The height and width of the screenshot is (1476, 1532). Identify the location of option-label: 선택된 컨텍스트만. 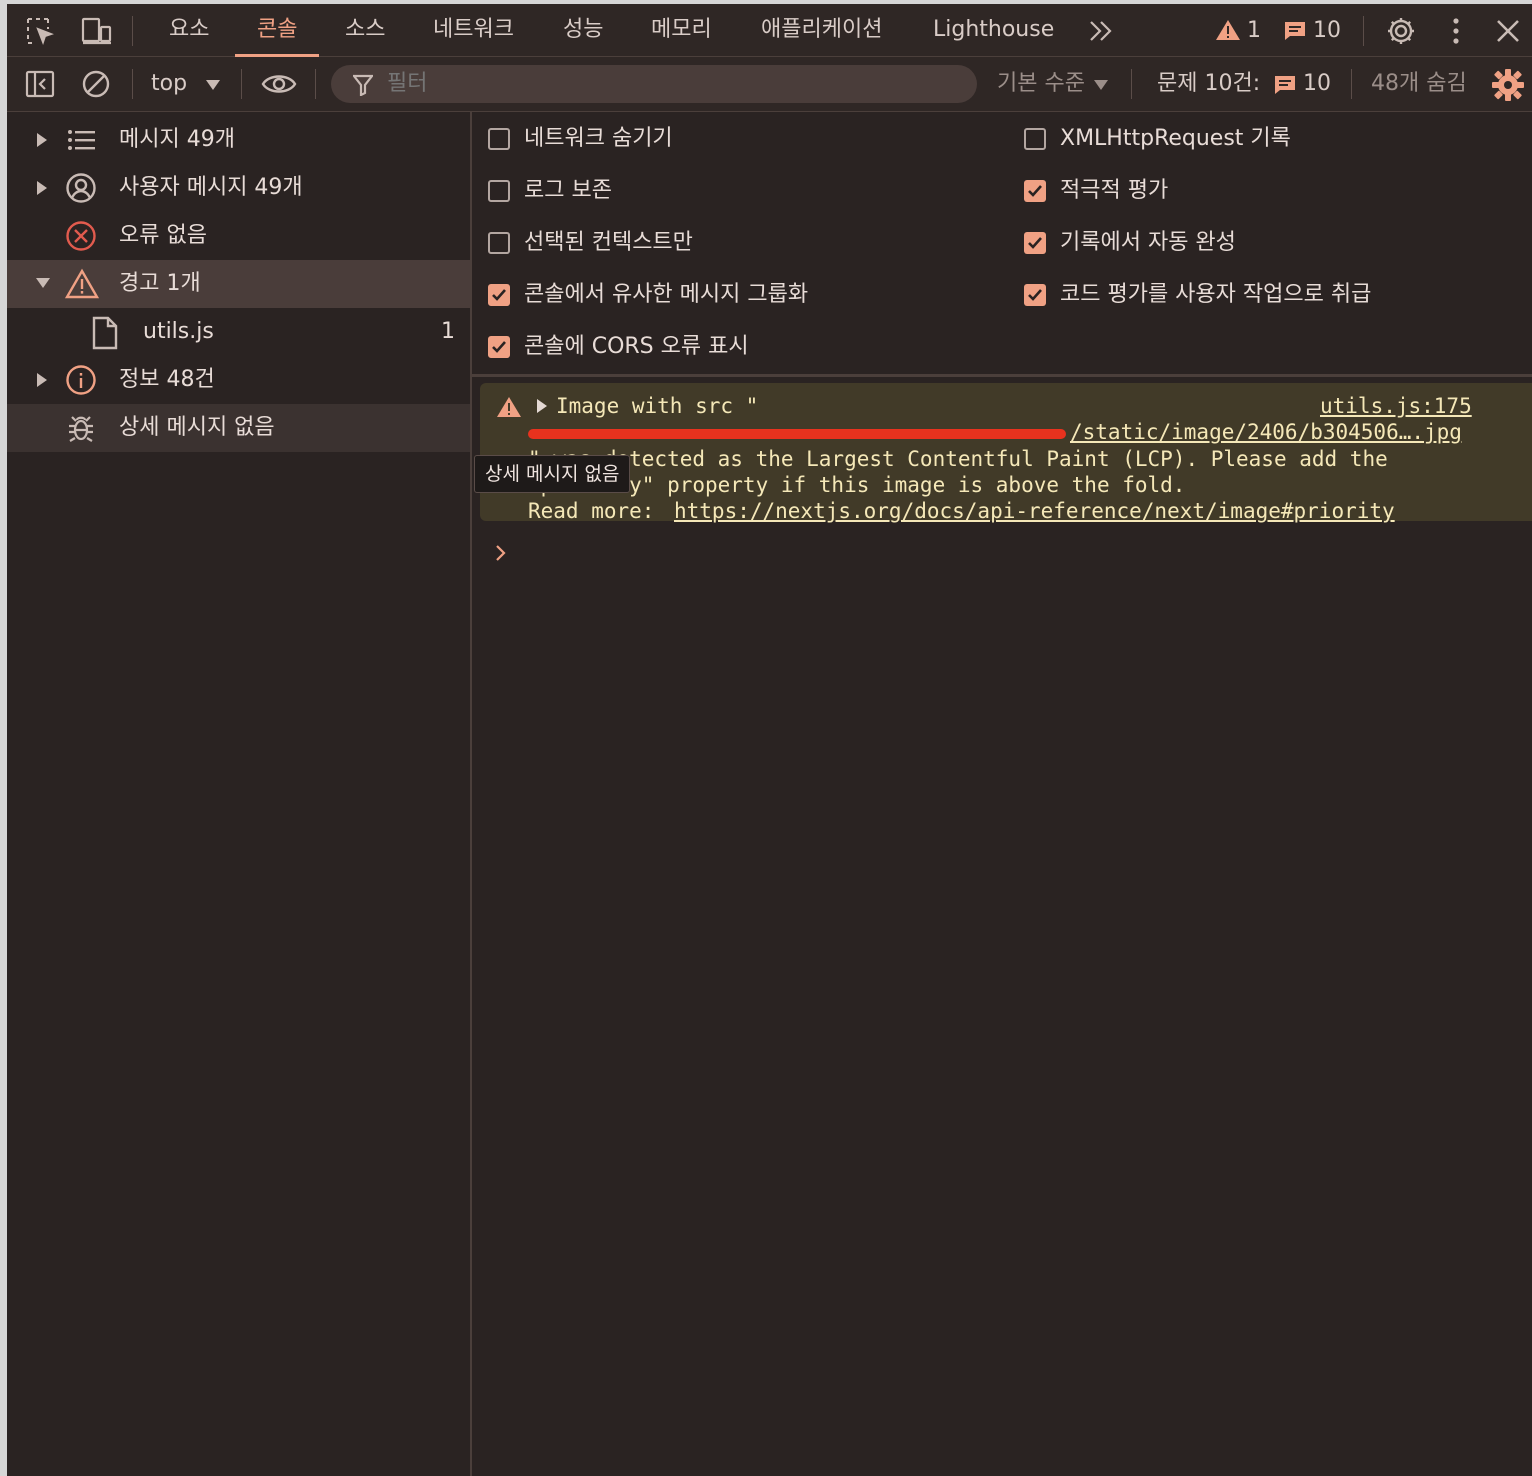
(608, 242).